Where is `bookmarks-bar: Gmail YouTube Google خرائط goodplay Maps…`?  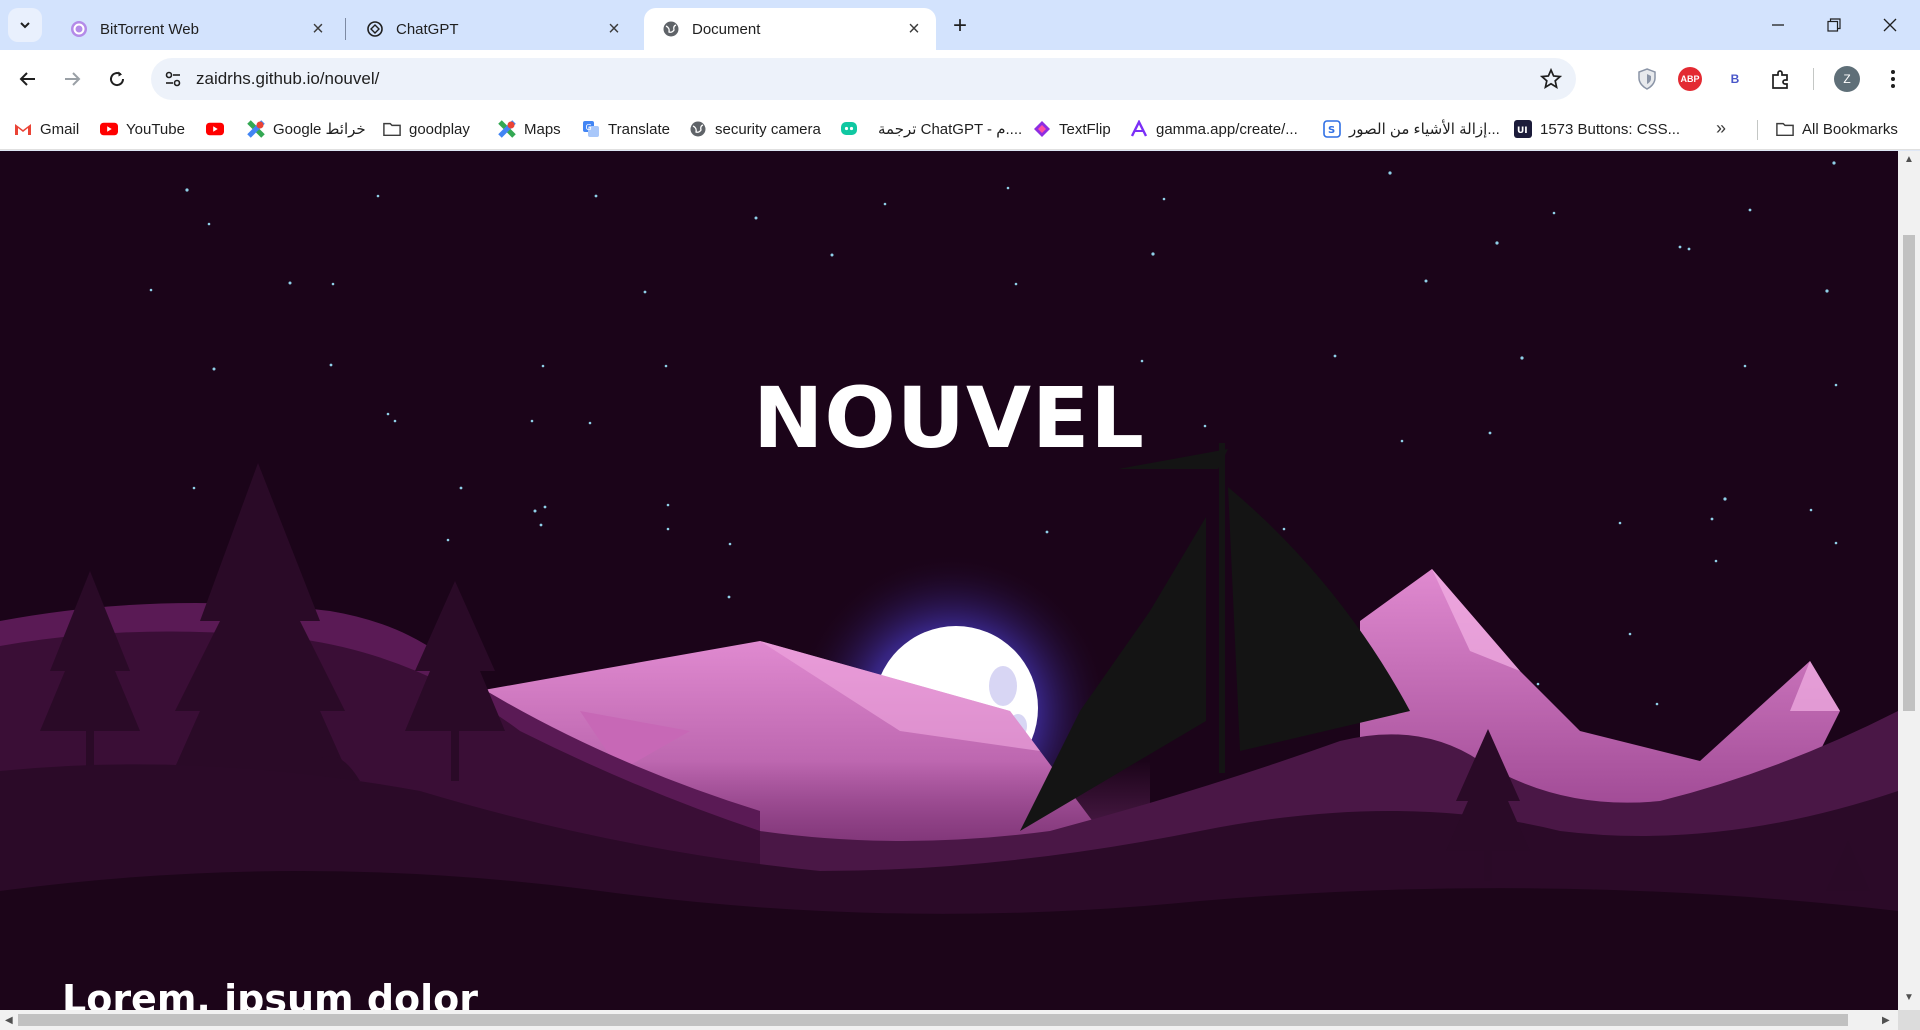
bookmarks-bar: Gmail YouTube Google خرائط goodplay Maps… is located at coordinates (960, 129).